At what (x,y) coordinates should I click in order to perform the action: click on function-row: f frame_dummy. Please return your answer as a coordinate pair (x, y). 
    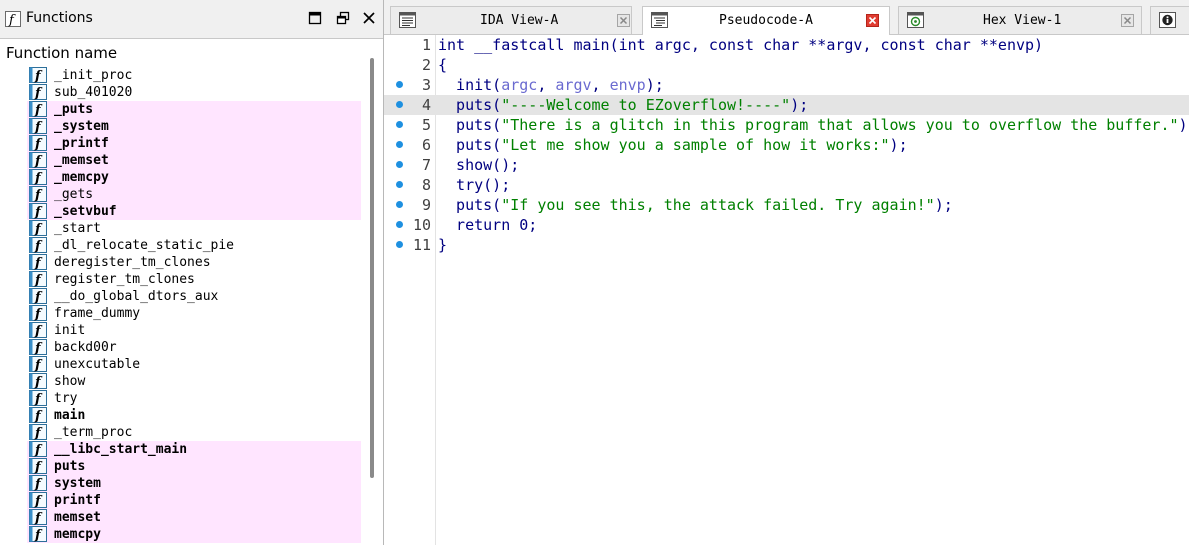
    Looking at the image, I should click on (194, 313).